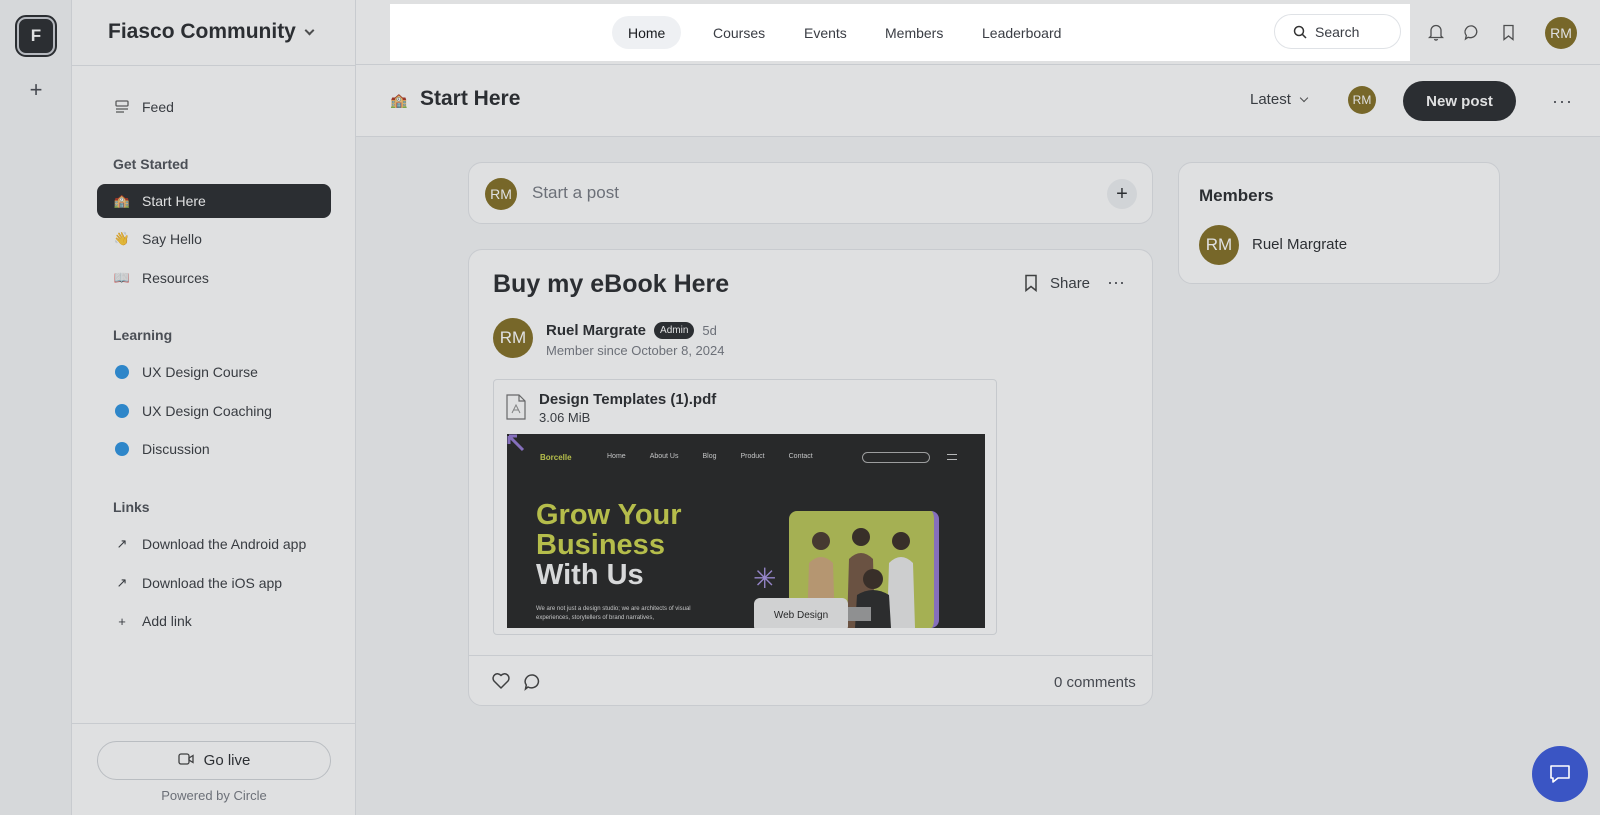 The height and width of the screenshot is (815, 1600). What do you see at coordinates (1299, 244) in the screenshot?
I see `member-name: Ruel Margrate` at bounding box center [1299, 244].